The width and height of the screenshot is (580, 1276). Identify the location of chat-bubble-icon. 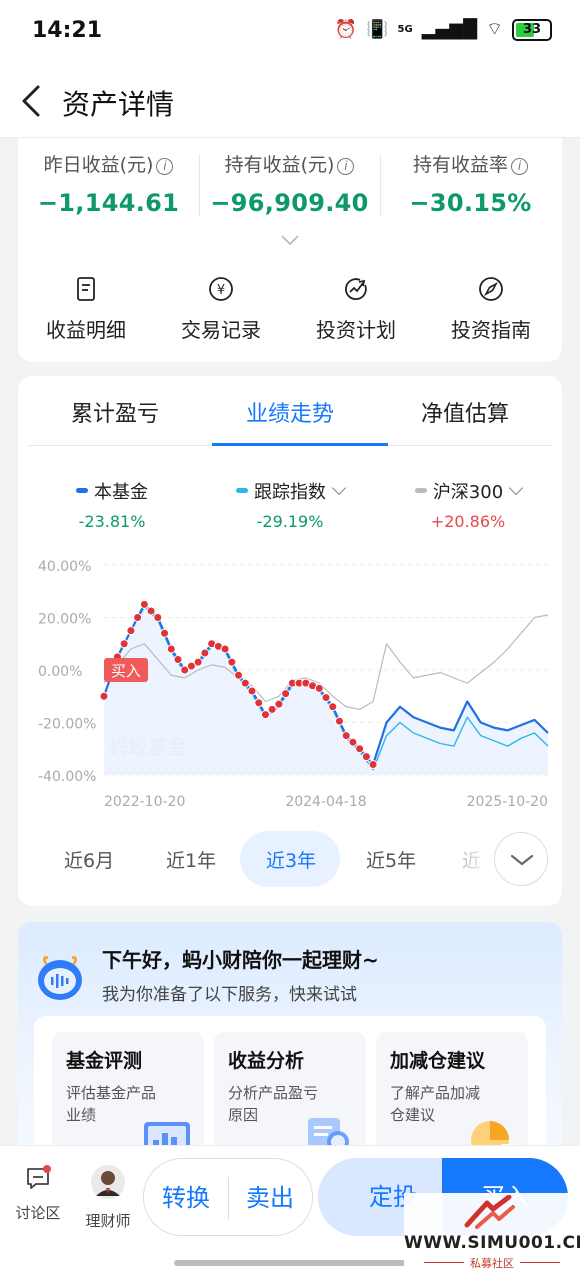
(39, 1177).